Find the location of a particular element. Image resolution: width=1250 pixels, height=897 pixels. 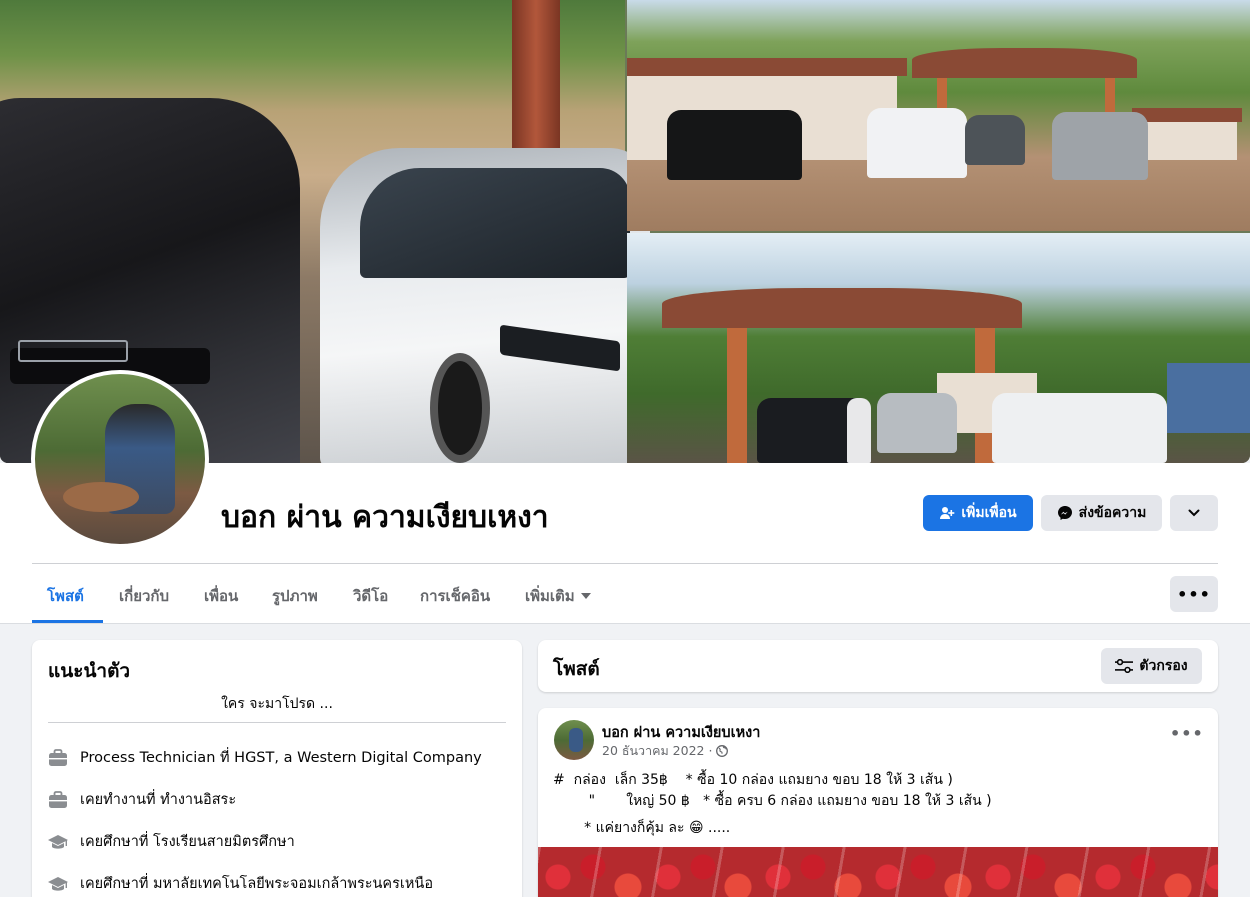

tab-more: เพิ่มเติม is located at coordinates (558, 596).